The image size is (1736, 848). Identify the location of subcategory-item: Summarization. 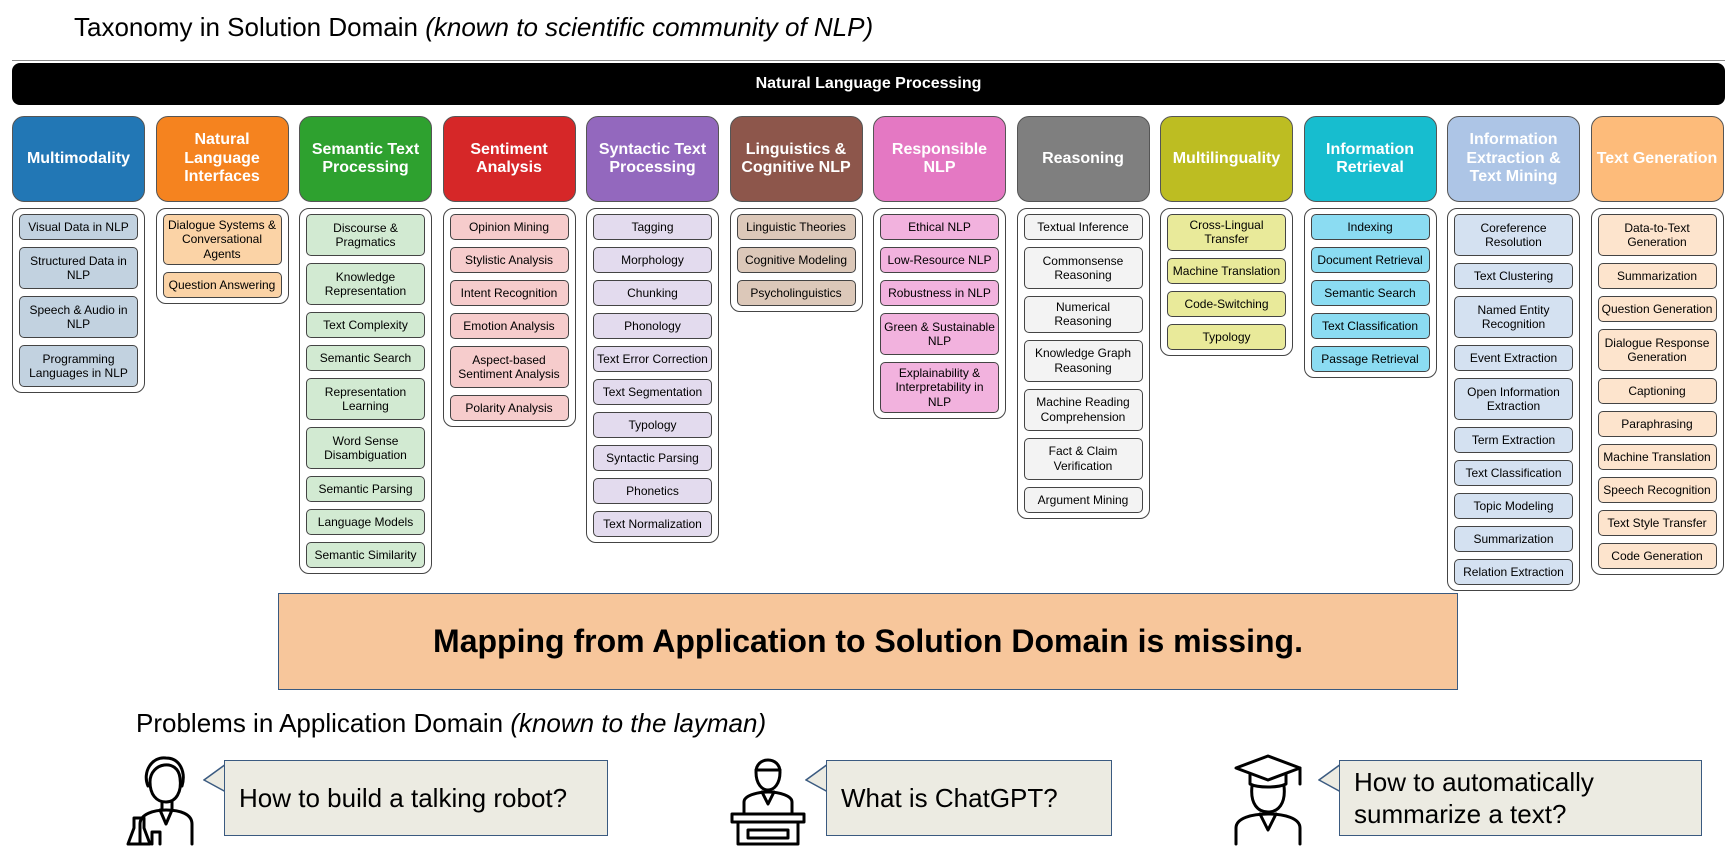
(1657, 276).